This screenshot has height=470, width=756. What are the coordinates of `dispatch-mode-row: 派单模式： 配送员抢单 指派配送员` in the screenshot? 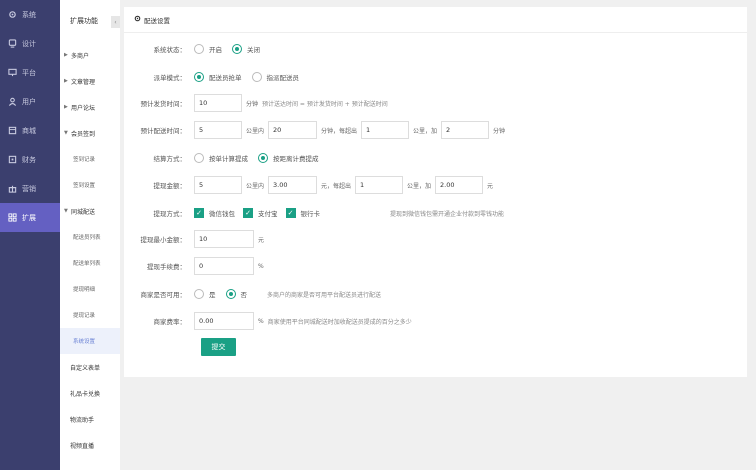 It's located at (216, 77).